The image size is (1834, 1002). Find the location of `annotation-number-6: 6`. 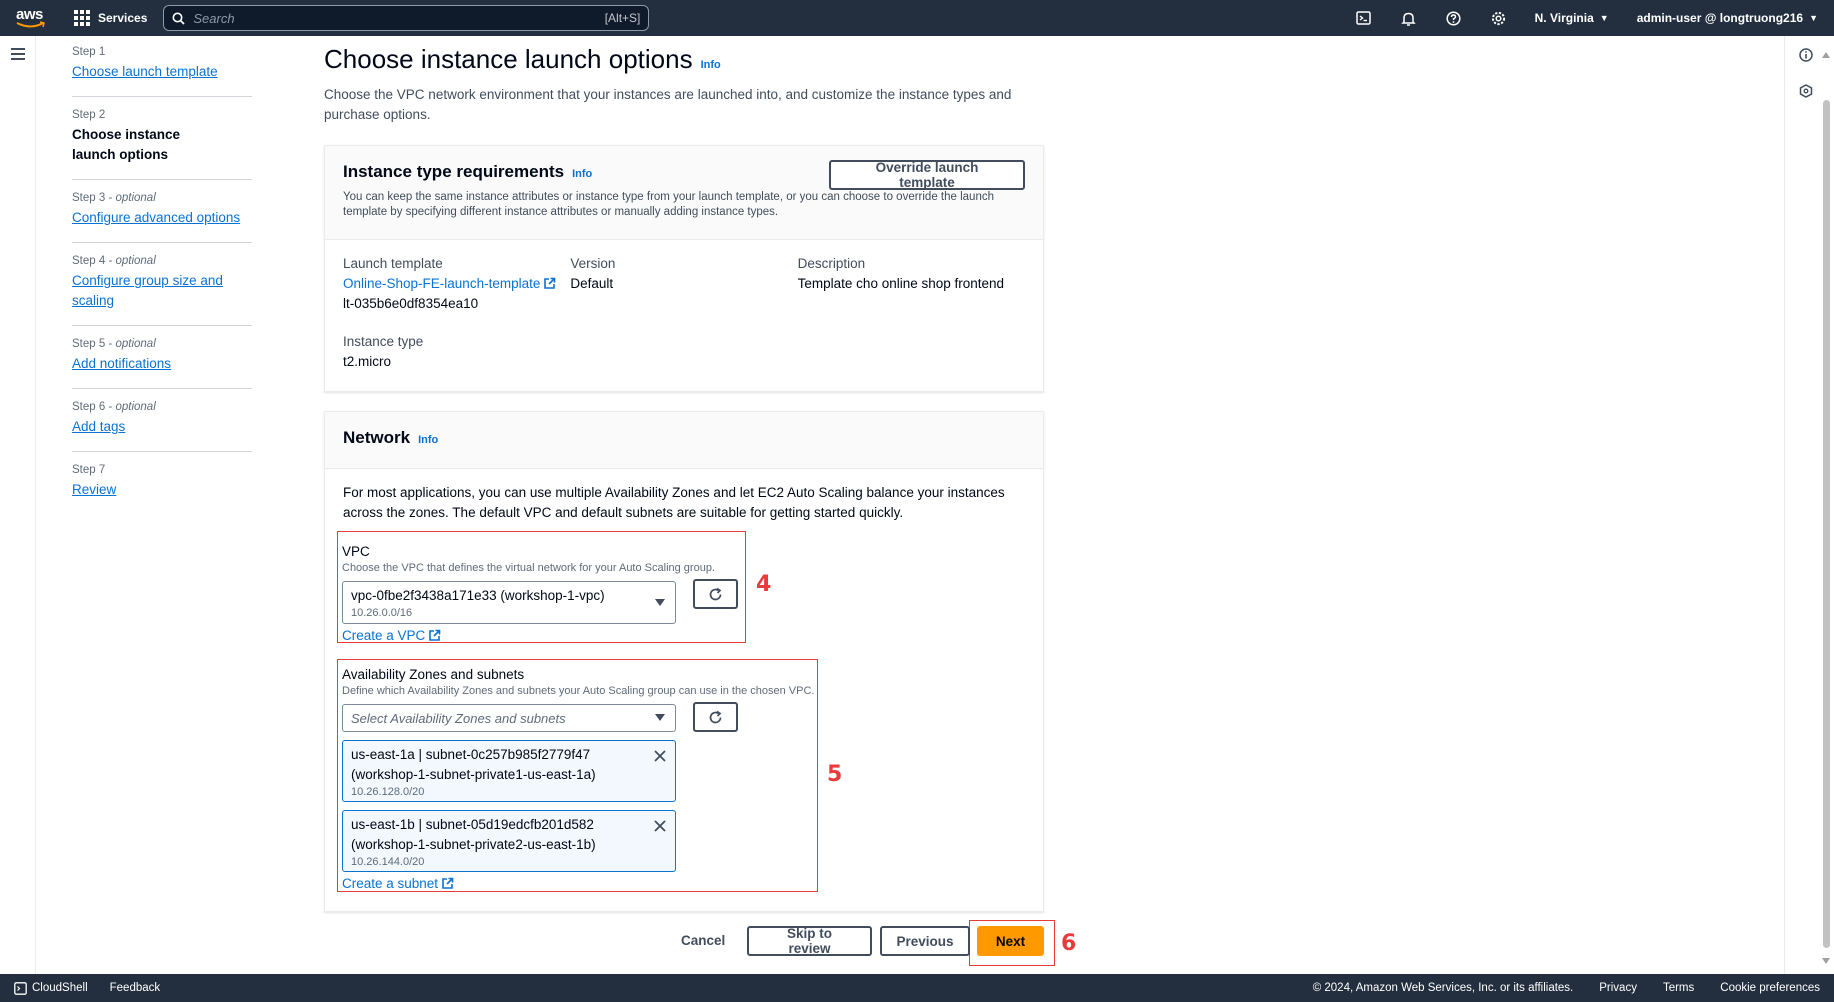

annotation-number-6: 6 is located at coordinates (1069, 943).